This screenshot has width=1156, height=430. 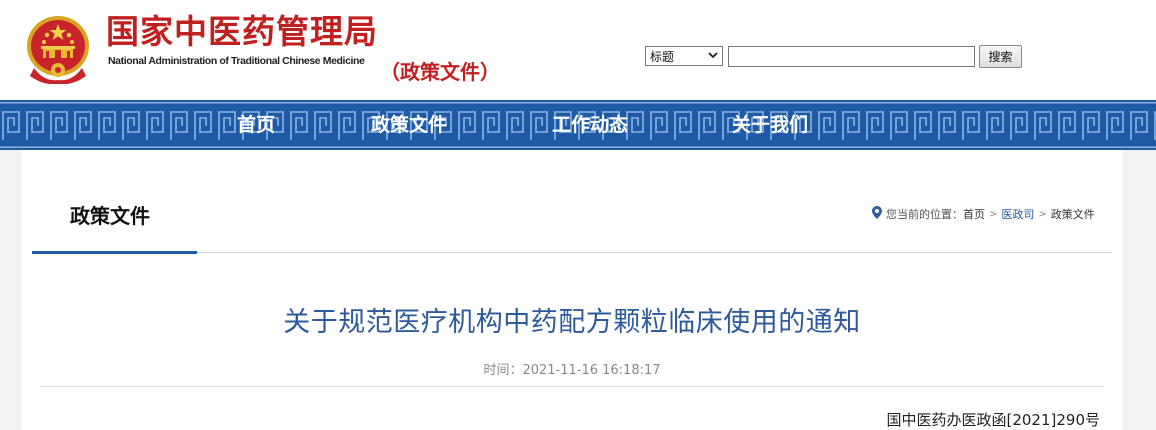 I want to click on breadcrumb: 您当前的位置： 首页 > 医政司 > 政策文件, so click(x=983, y=214).